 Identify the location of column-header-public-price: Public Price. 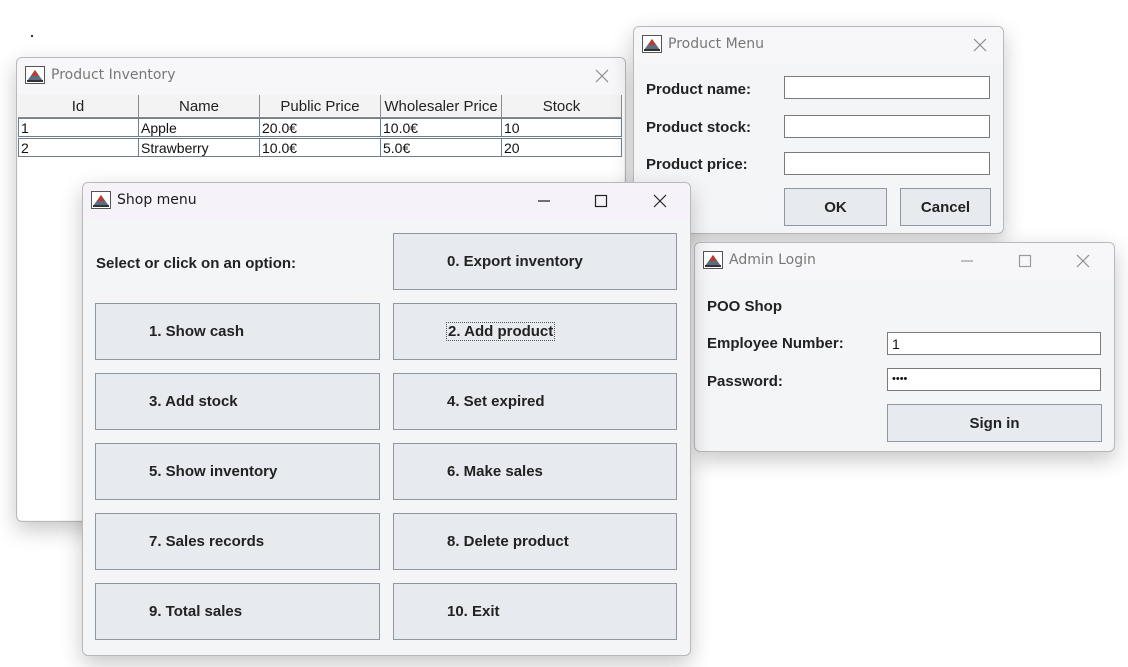
(320, 106).